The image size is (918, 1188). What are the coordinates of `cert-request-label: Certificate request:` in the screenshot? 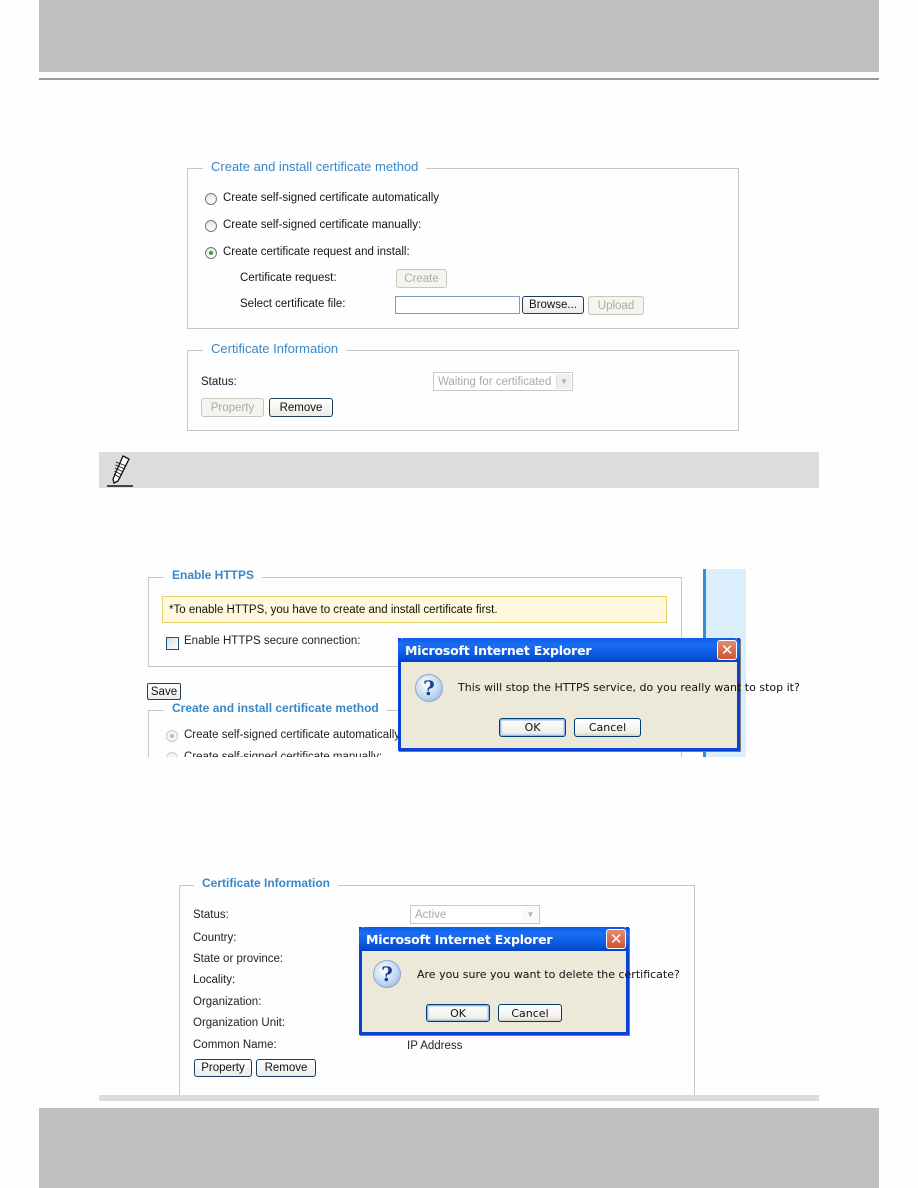 It's located at (288, 278).